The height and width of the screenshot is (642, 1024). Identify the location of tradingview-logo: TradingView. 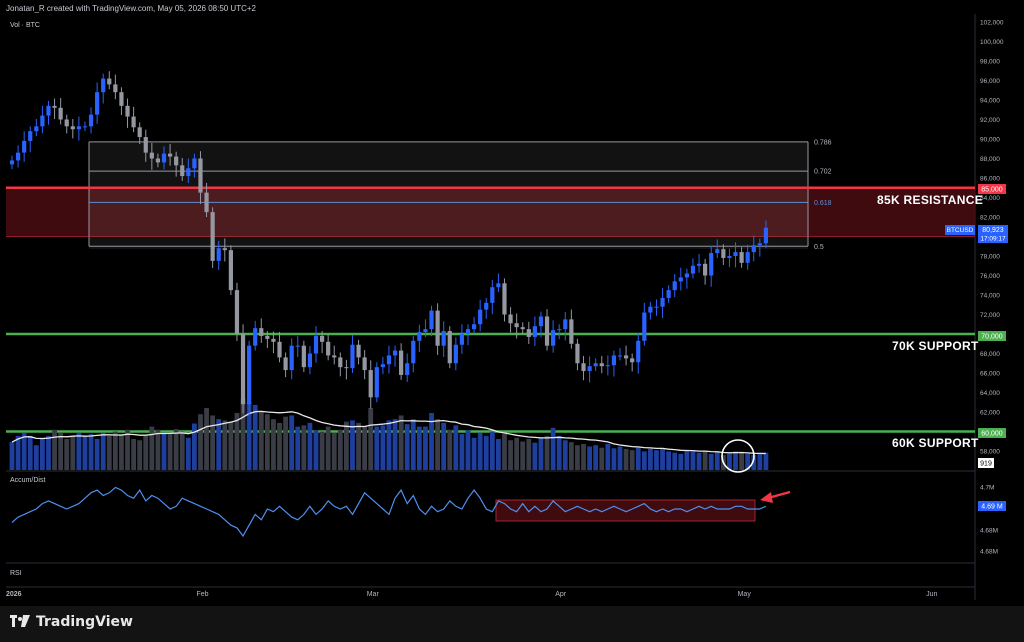
(71, 622).